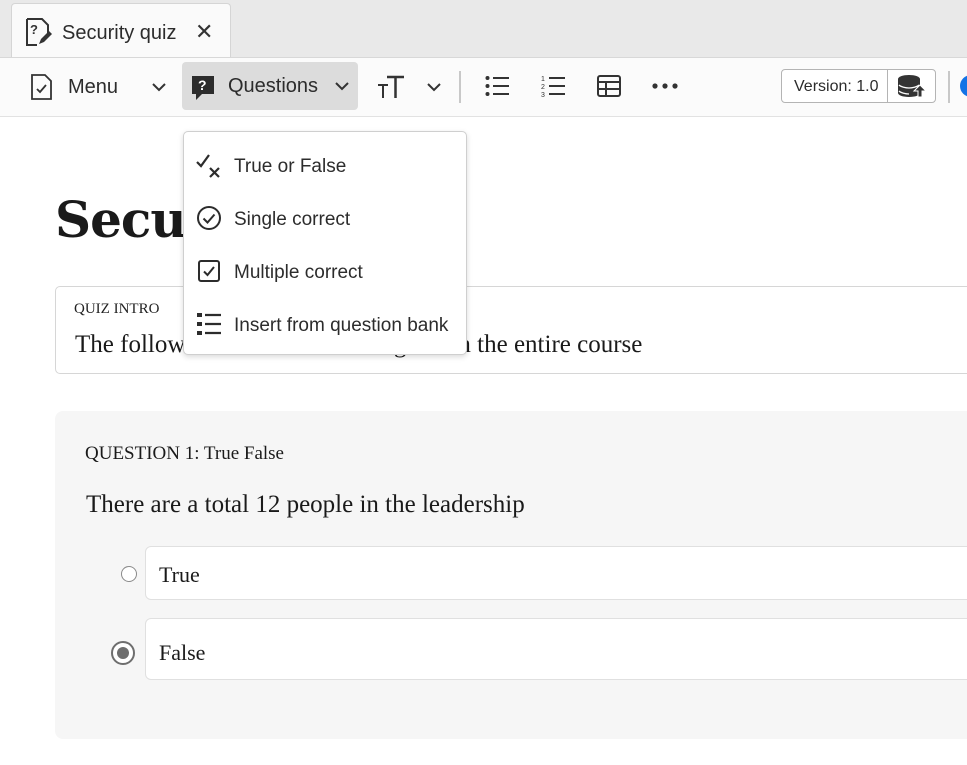  I want to click on menu-item-insert-from-question-bank: Insert from question bank, so click(325, 323).